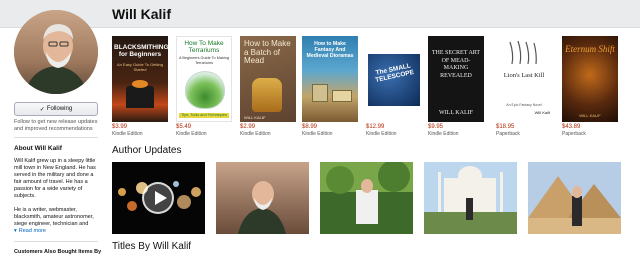  I want to click on about-title: About Will Kalif, so click(38, 148).